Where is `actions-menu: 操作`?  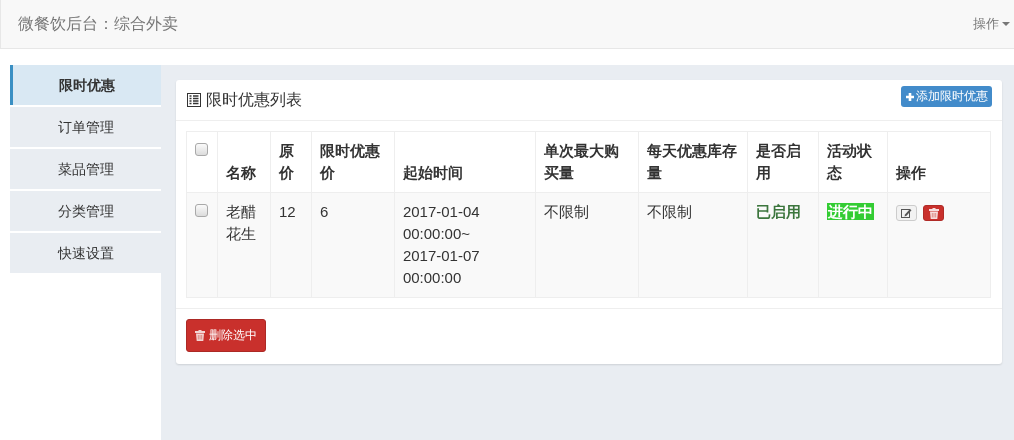
actions-menu: 操作 is located at coordinates (993, 24).